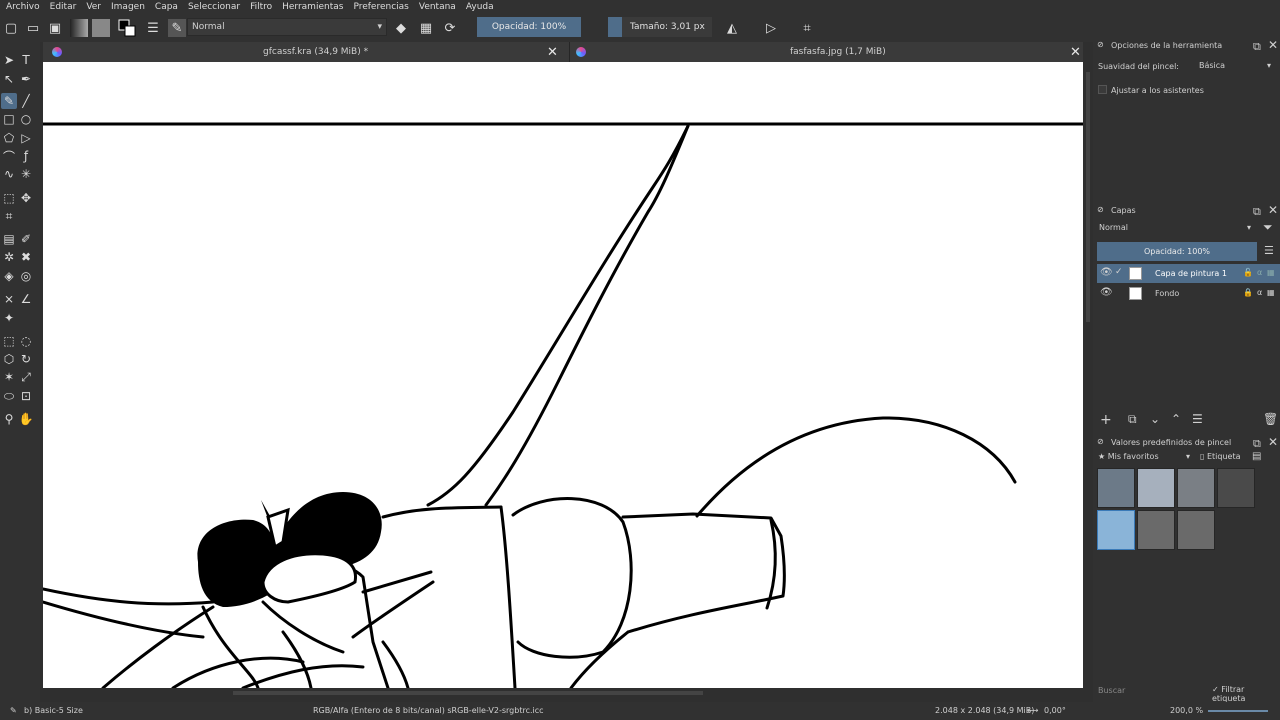 The image size is (1280, 720). Describe the element at coordinates (315, 52) in the screenshot. I see `tab-gfcassf: gfcassf.kra (34,9 MiB) *` at that location.